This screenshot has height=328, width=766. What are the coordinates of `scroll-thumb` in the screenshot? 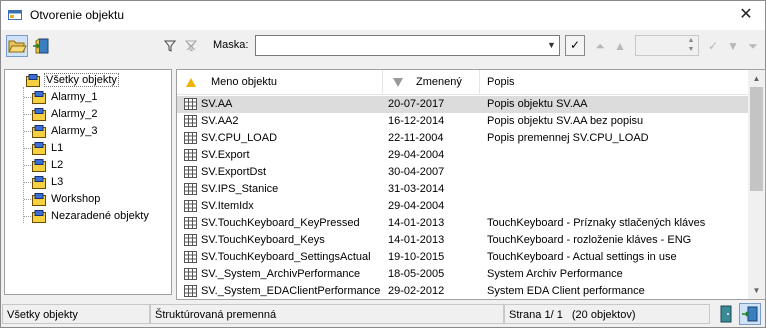 It's located at (756, 139).